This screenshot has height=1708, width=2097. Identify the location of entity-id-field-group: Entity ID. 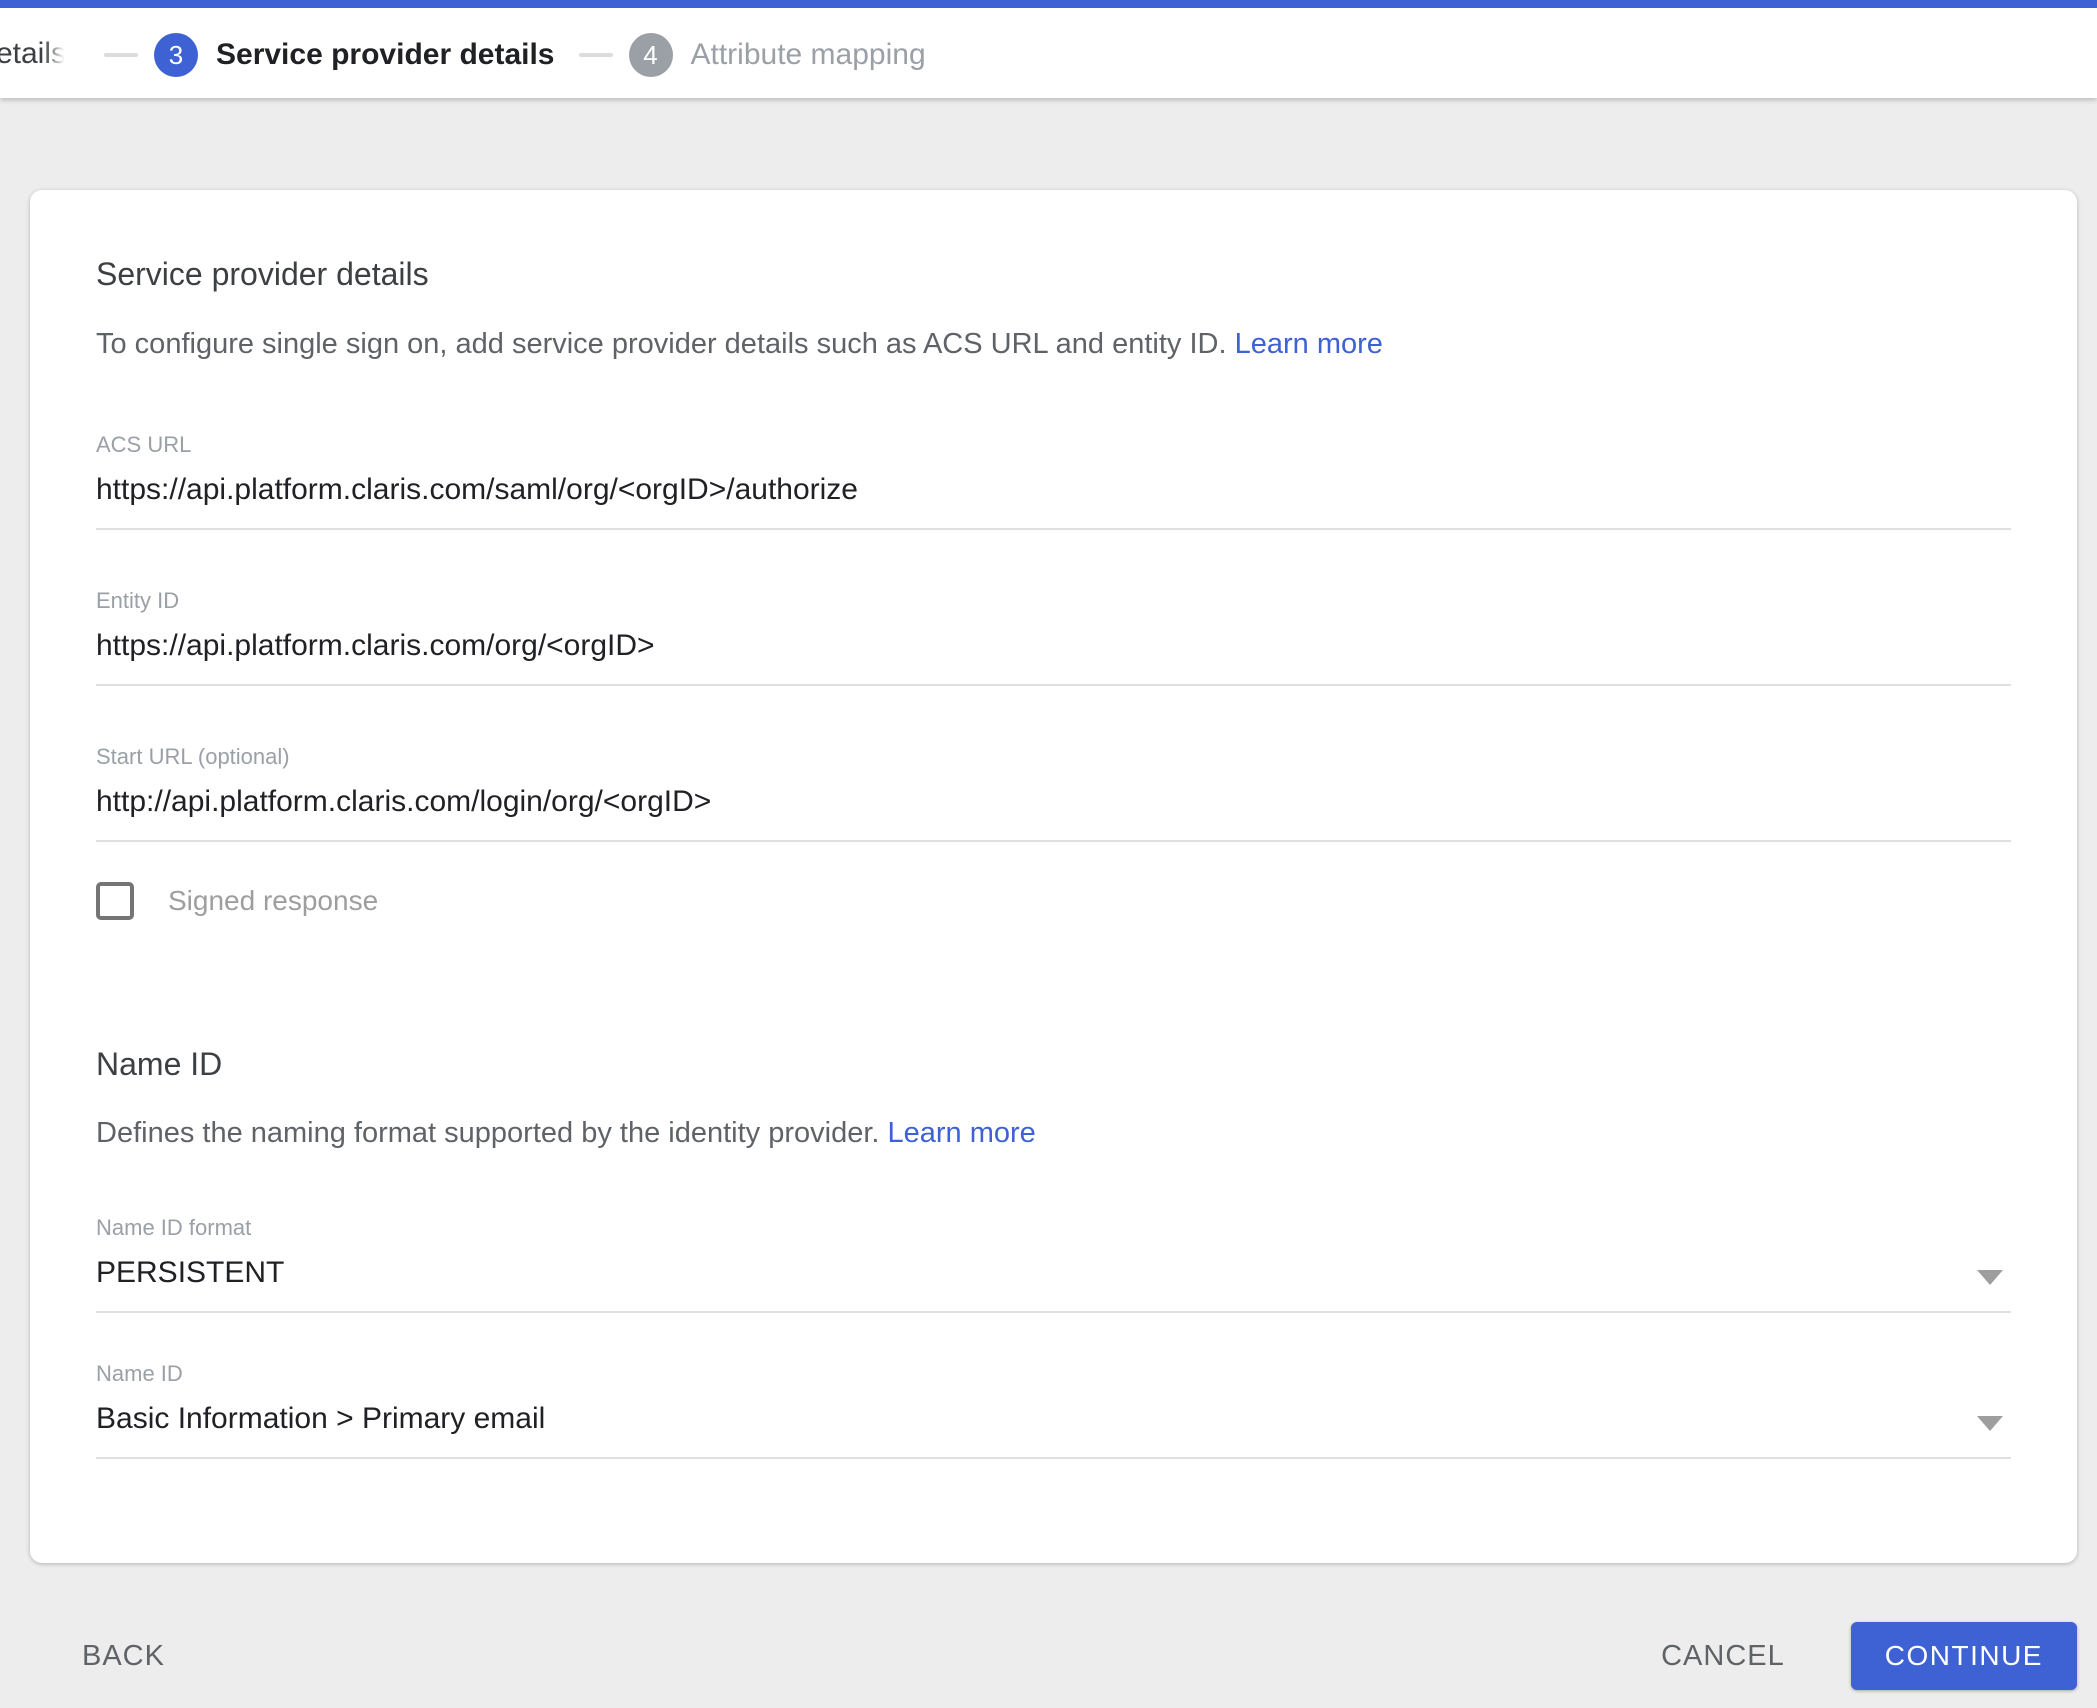
(1053, 637).